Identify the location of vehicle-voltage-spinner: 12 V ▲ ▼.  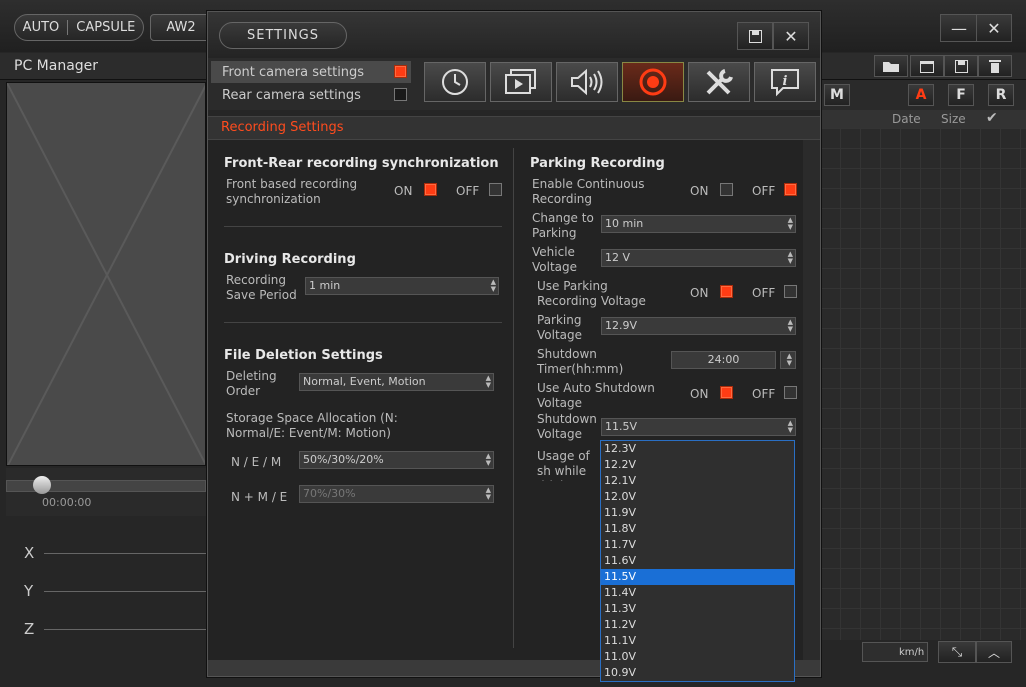
(698, 258).